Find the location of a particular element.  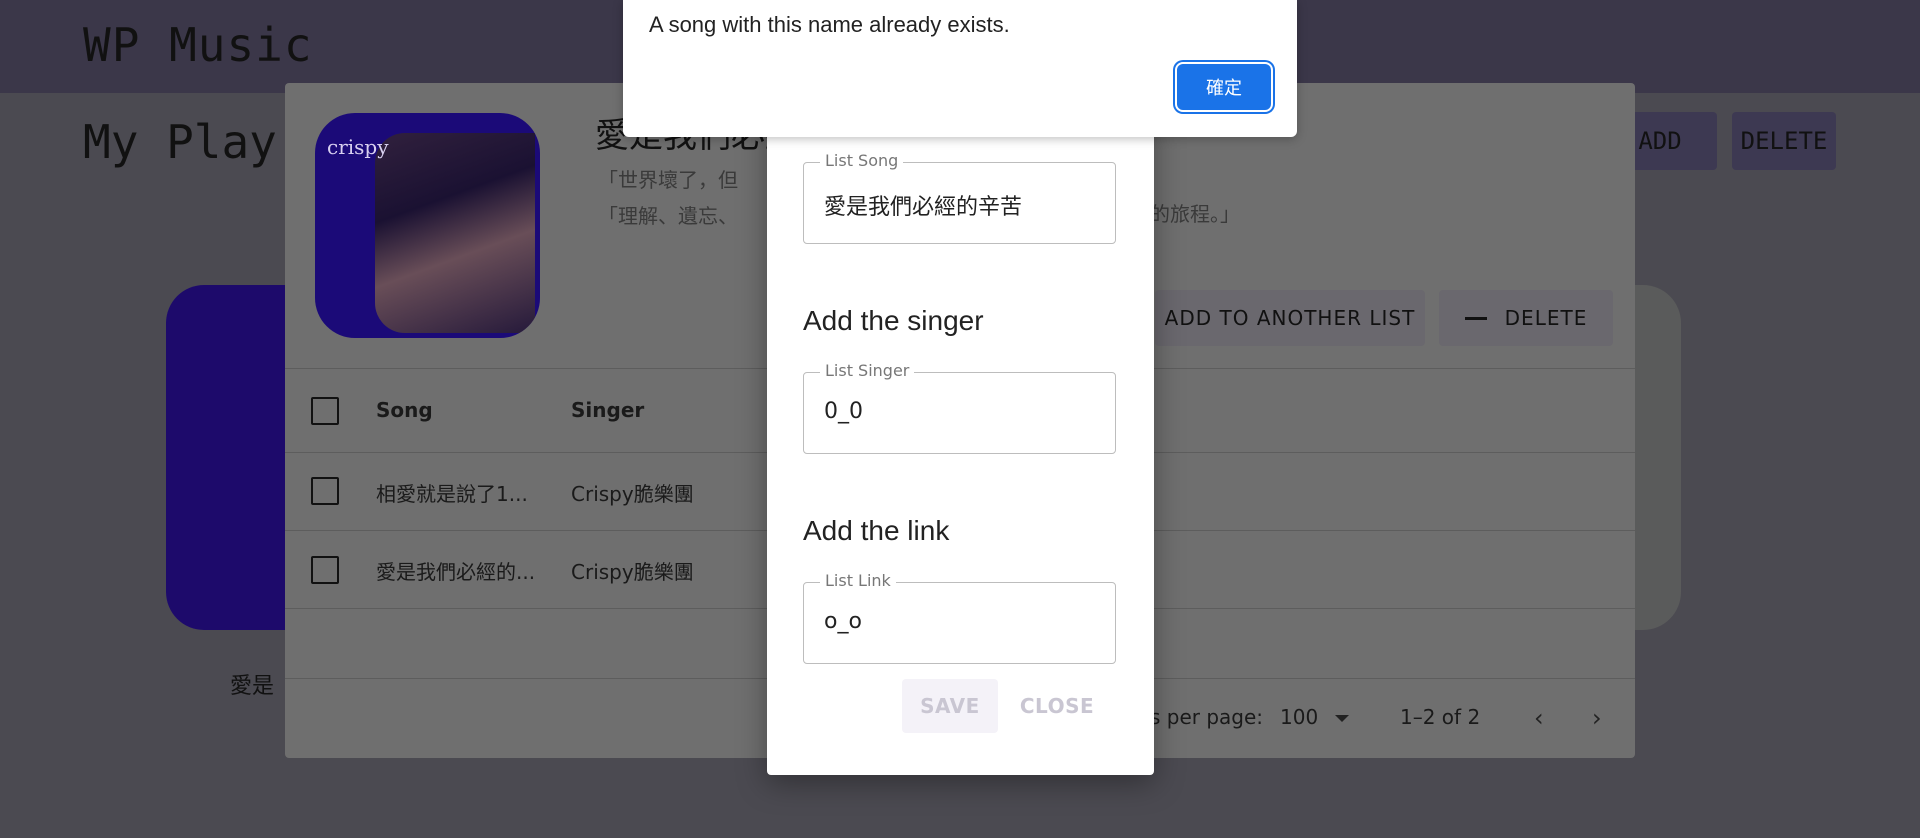

singer-field-label: List Singer is located at coordinates (867, 371).